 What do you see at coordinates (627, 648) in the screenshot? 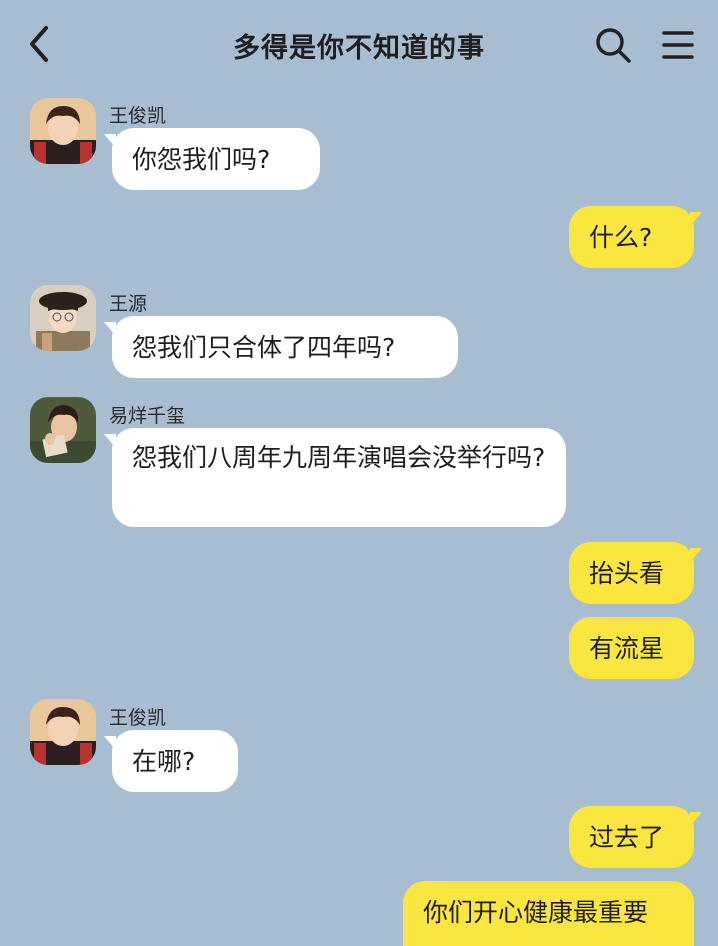
I see `message-text: 有流星` at bounding box center [627, 648].